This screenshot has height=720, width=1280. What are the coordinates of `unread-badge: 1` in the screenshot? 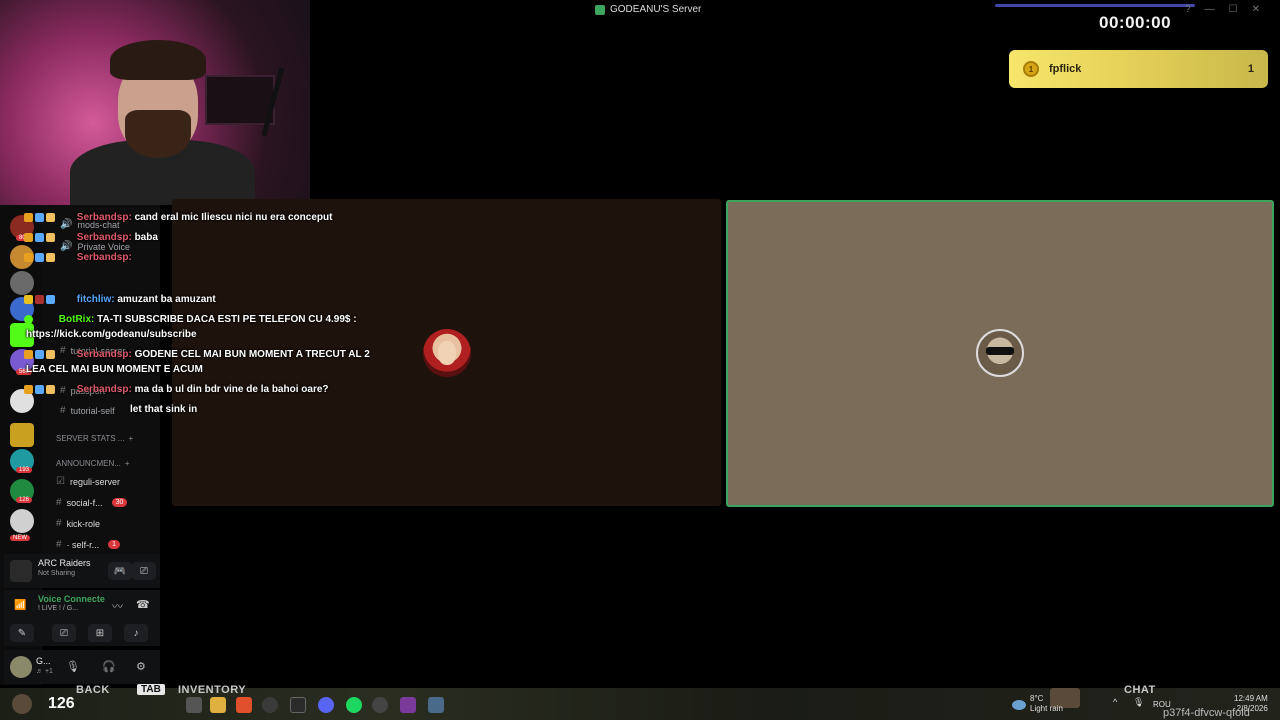 It's located at (114, 544).